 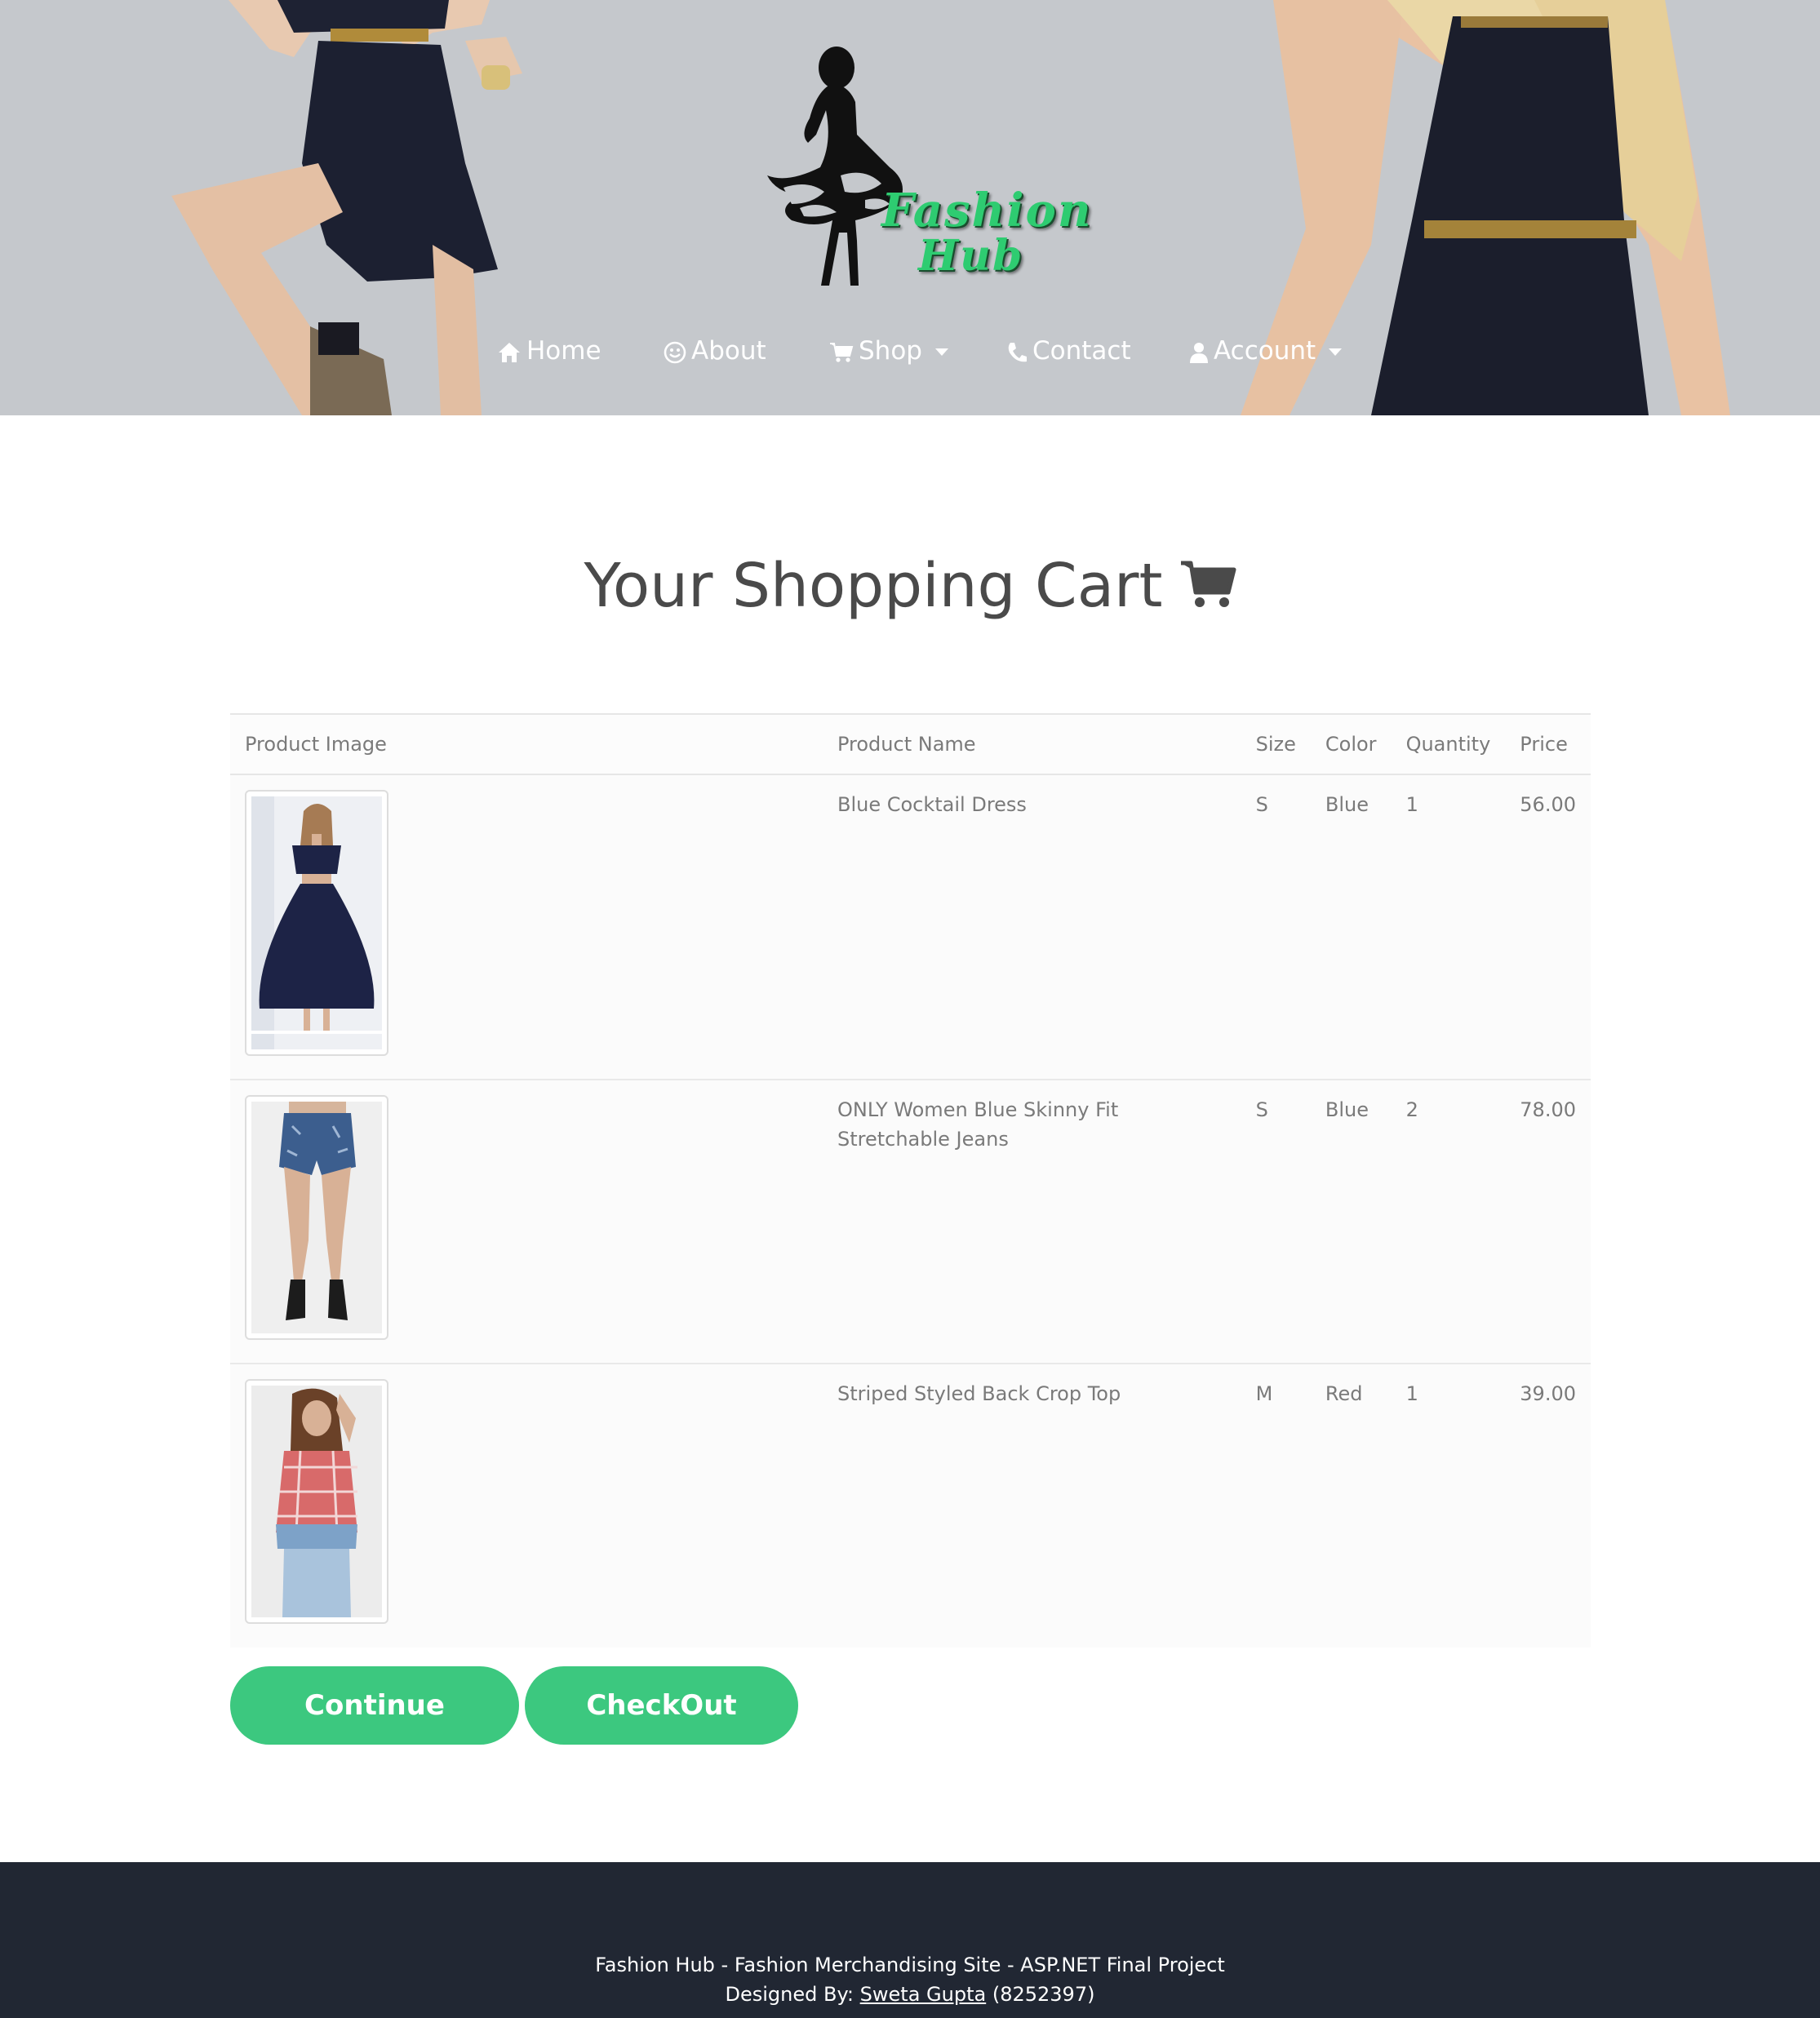 I want to click on product-price: 78.00, so click(x=1548, y=1222).